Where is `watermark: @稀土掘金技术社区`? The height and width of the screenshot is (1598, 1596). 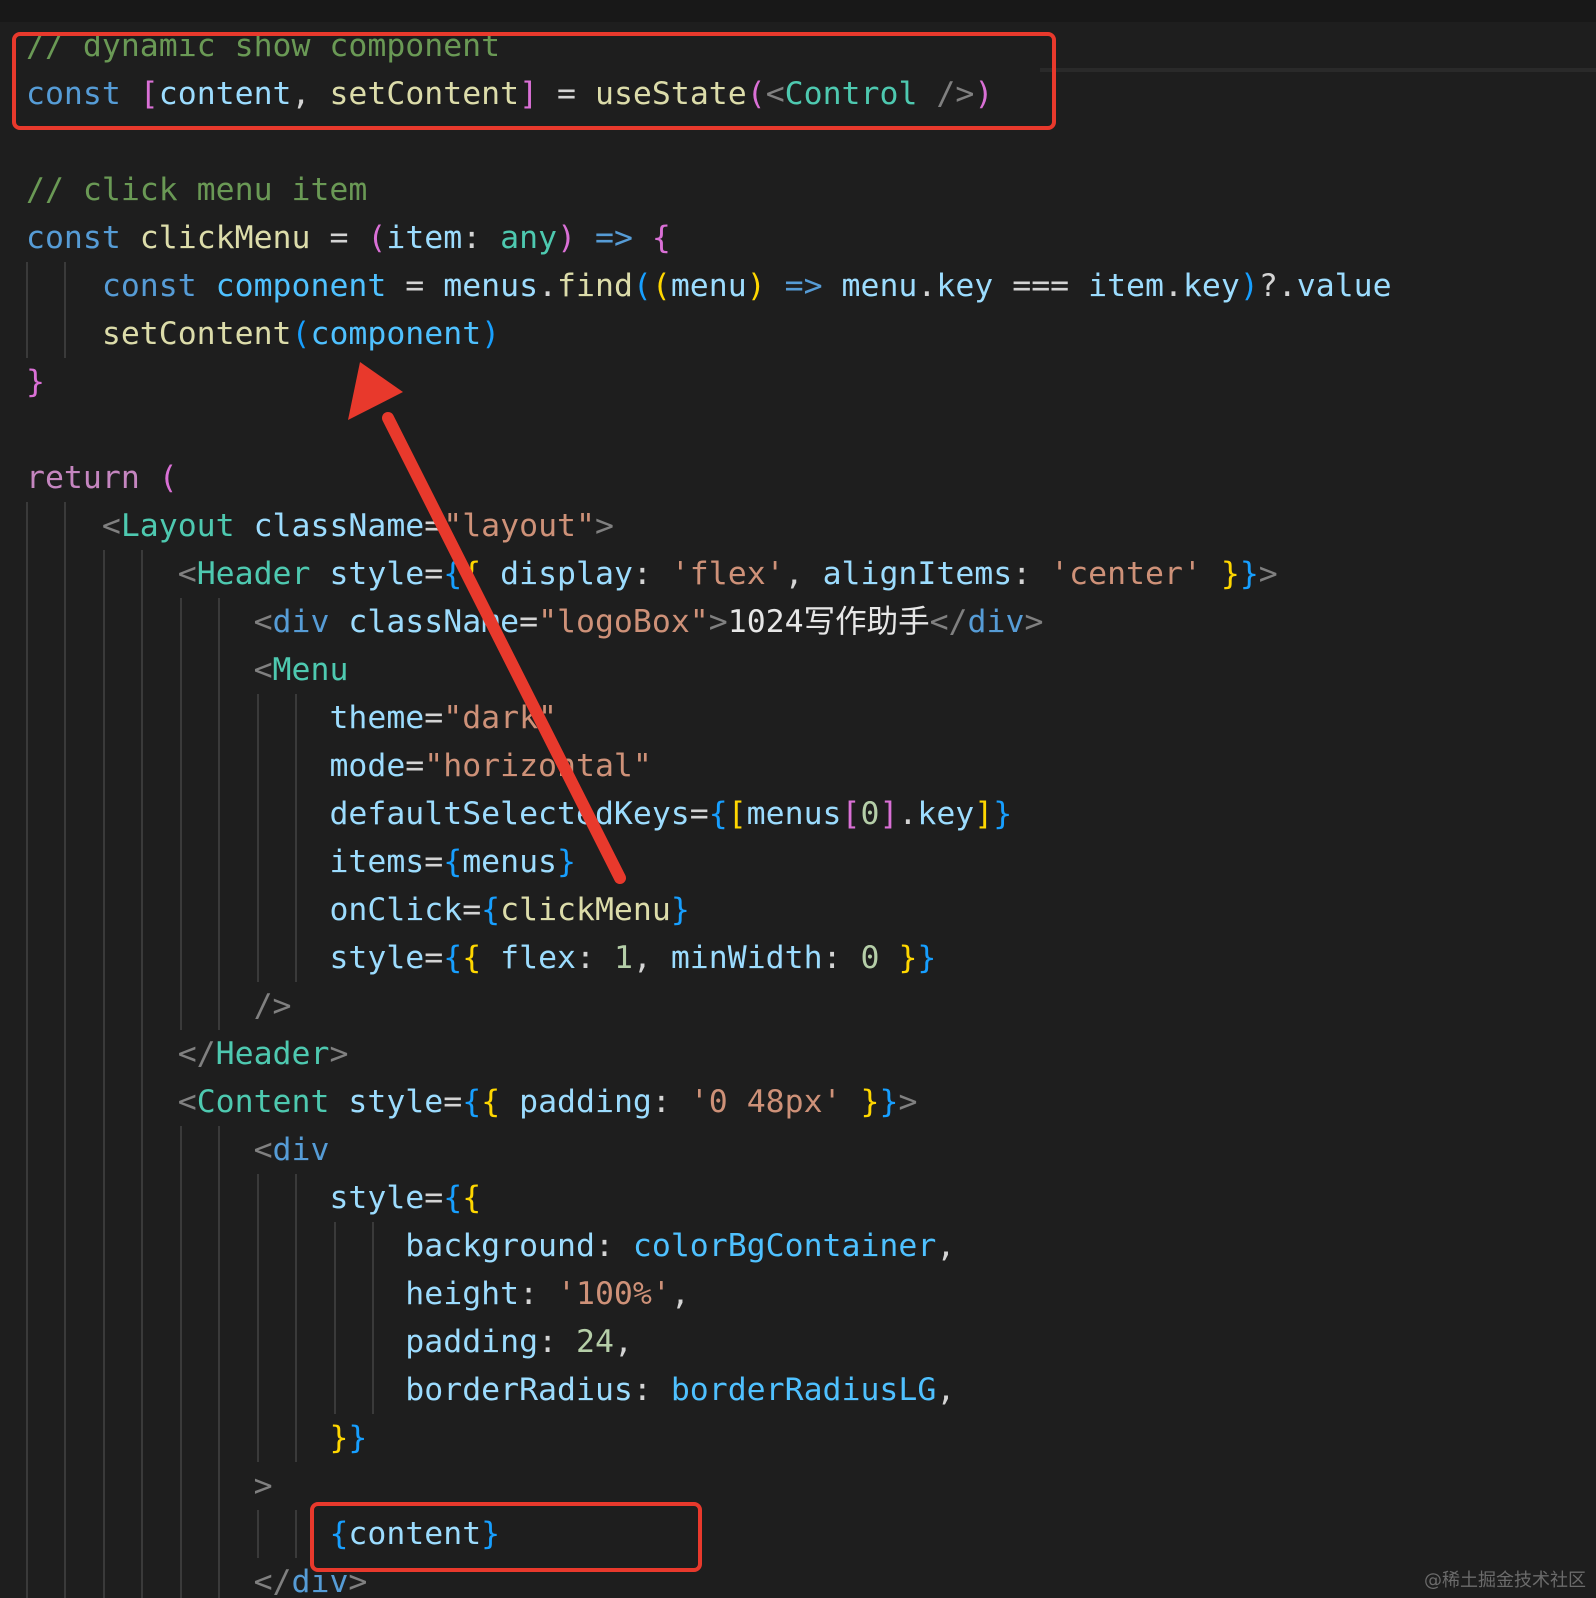 watermark: @稀土掘金技术社区 is located at coordinates (1505, 1580).